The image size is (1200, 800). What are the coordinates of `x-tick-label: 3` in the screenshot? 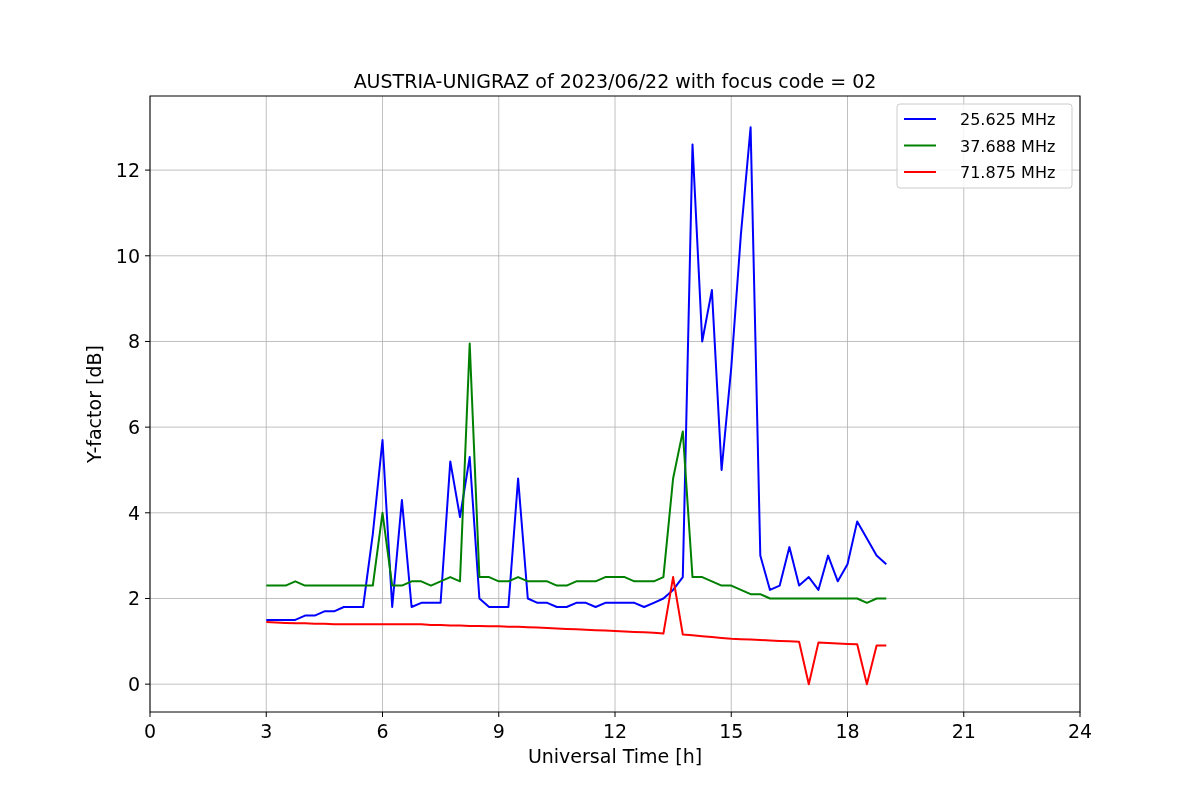 It's located at (266, 731).